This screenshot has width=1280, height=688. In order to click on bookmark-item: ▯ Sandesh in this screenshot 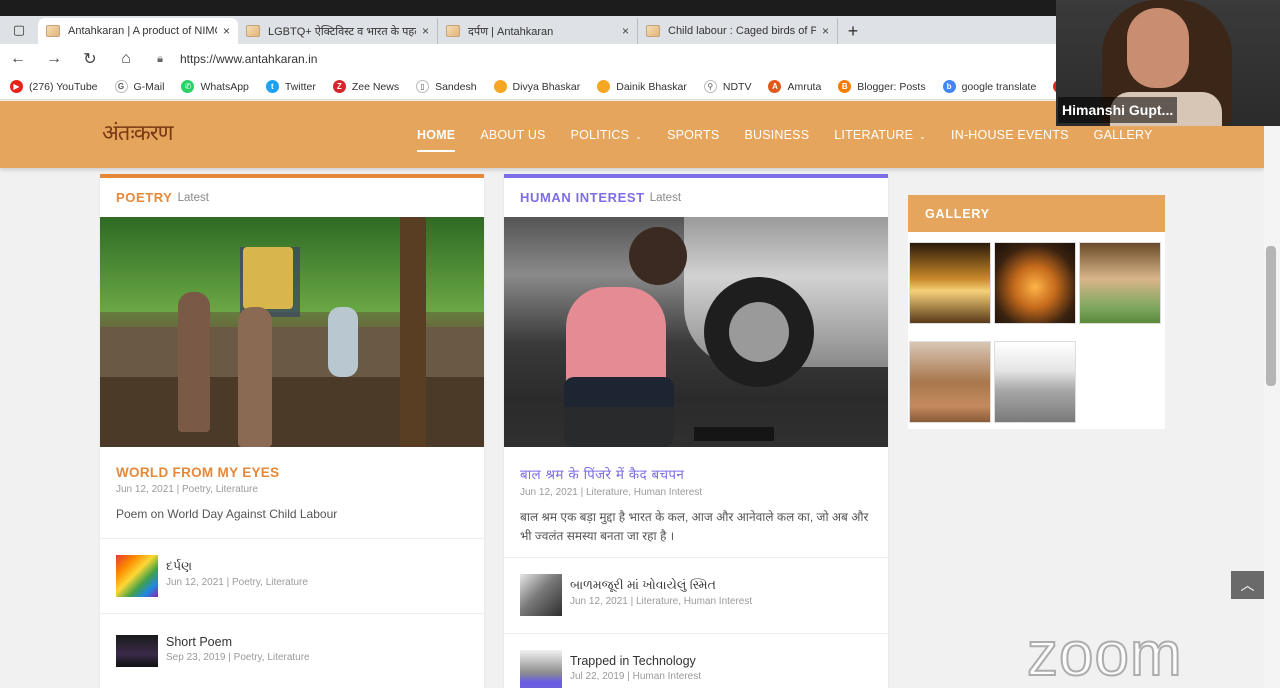, I will do `click(446, 86)`.